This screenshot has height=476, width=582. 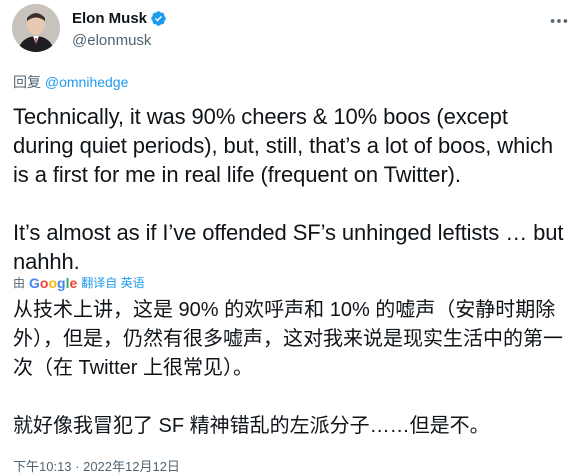 I want to click on author-name-row: Elon Musk, so click(x=119, y=18).